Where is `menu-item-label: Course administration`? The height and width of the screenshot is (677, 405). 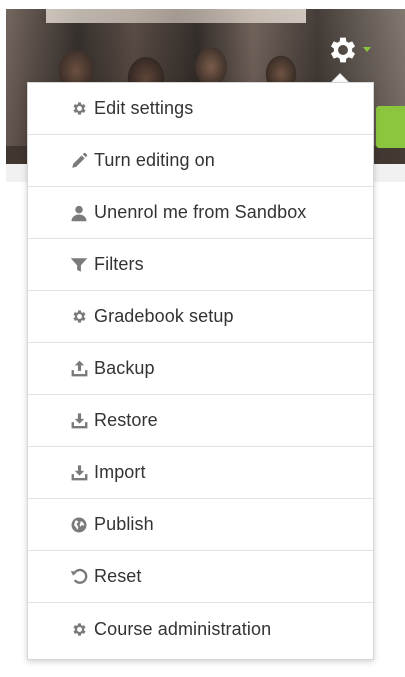
menu-item-label: Course administration is located at coordinates (183, 628).